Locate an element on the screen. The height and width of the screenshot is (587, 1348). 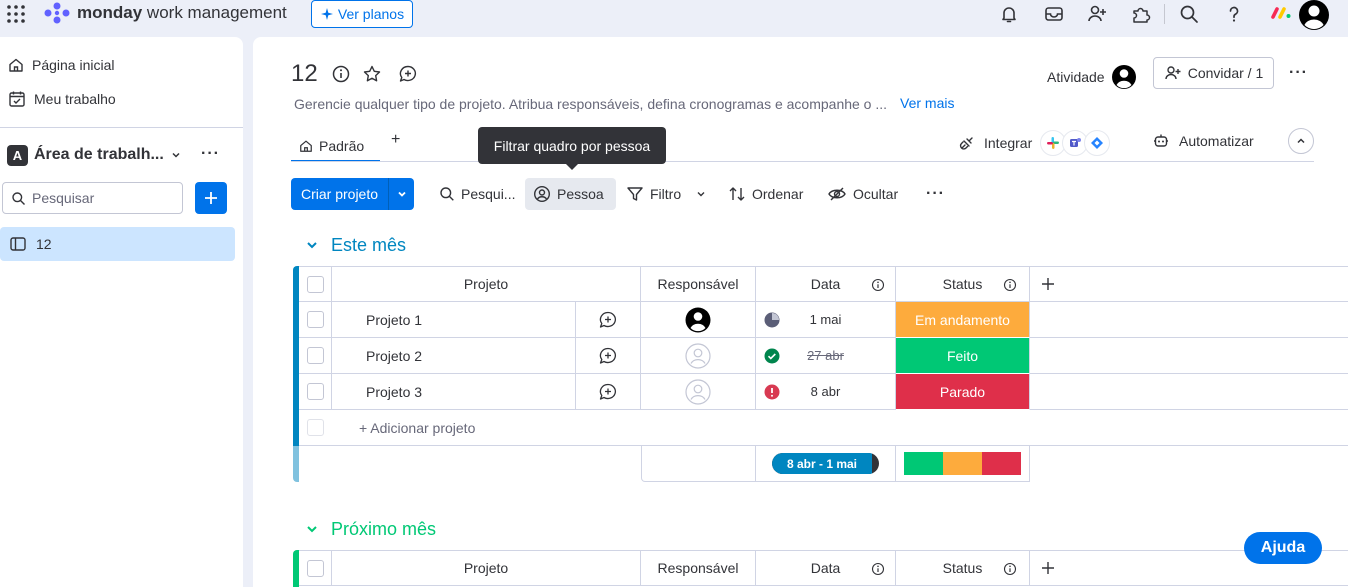
filter-label: Filtro is located at coordinates (666, 194).